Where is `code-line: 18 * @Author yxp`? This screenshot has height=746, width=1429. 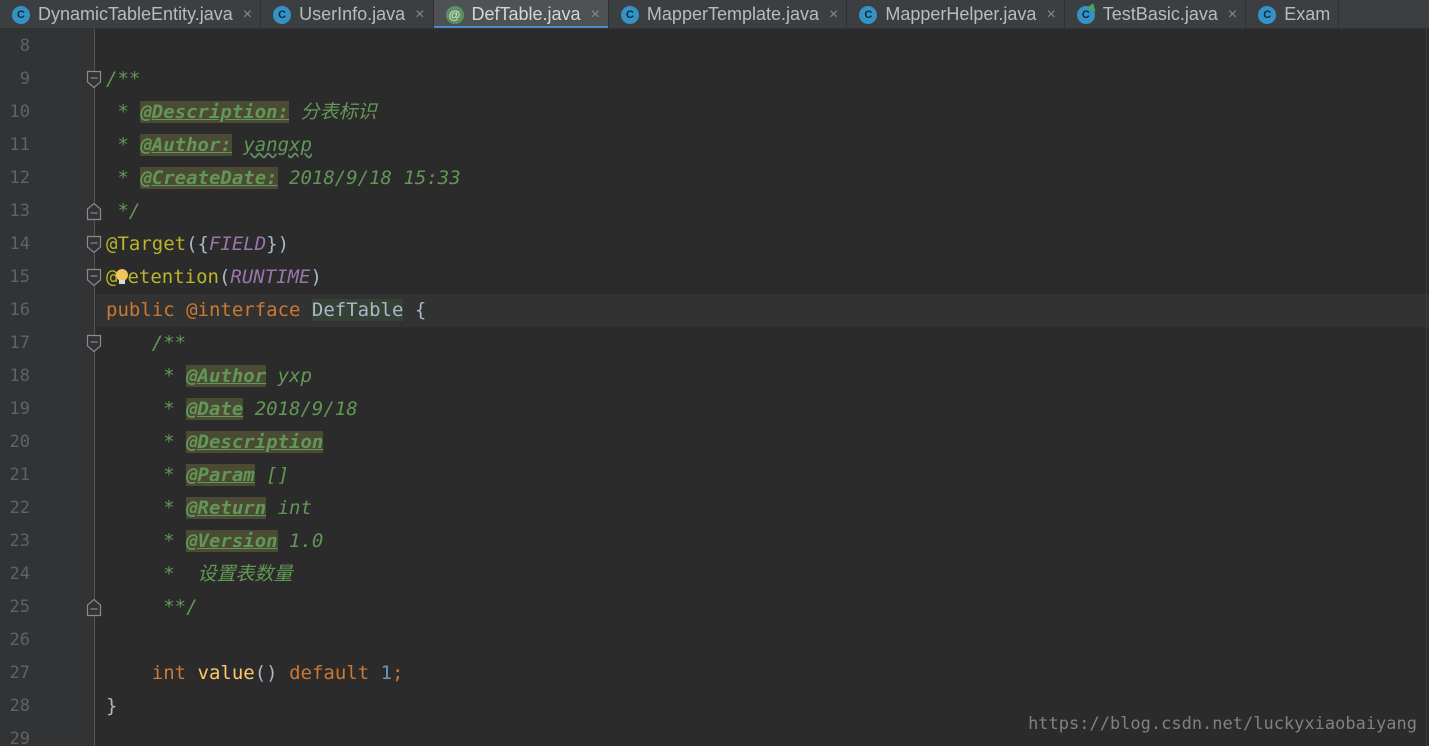
code-line: 18 * @Author yxp is located at coordinates (714, 376).